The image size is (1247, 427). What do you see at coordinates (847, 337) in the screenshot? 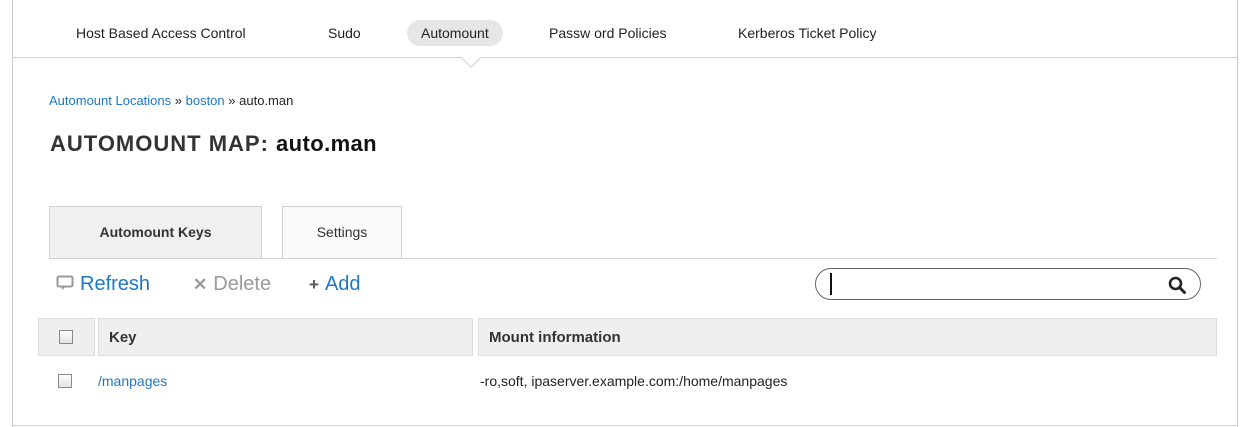
I see `column-header-mount-information: Mount information` at bounding box center [847, 337].